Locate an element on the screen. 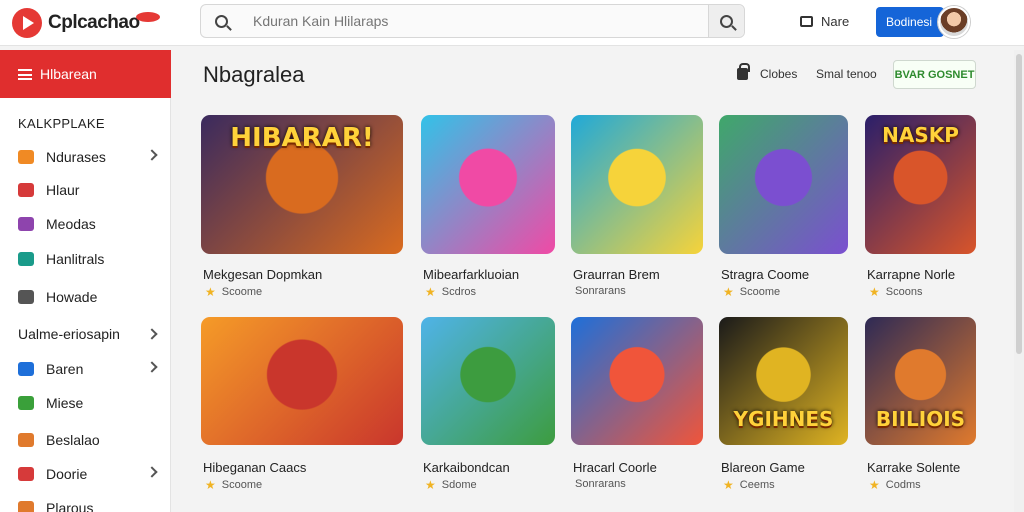  scrollbar is located at coordinates (1019, 281).